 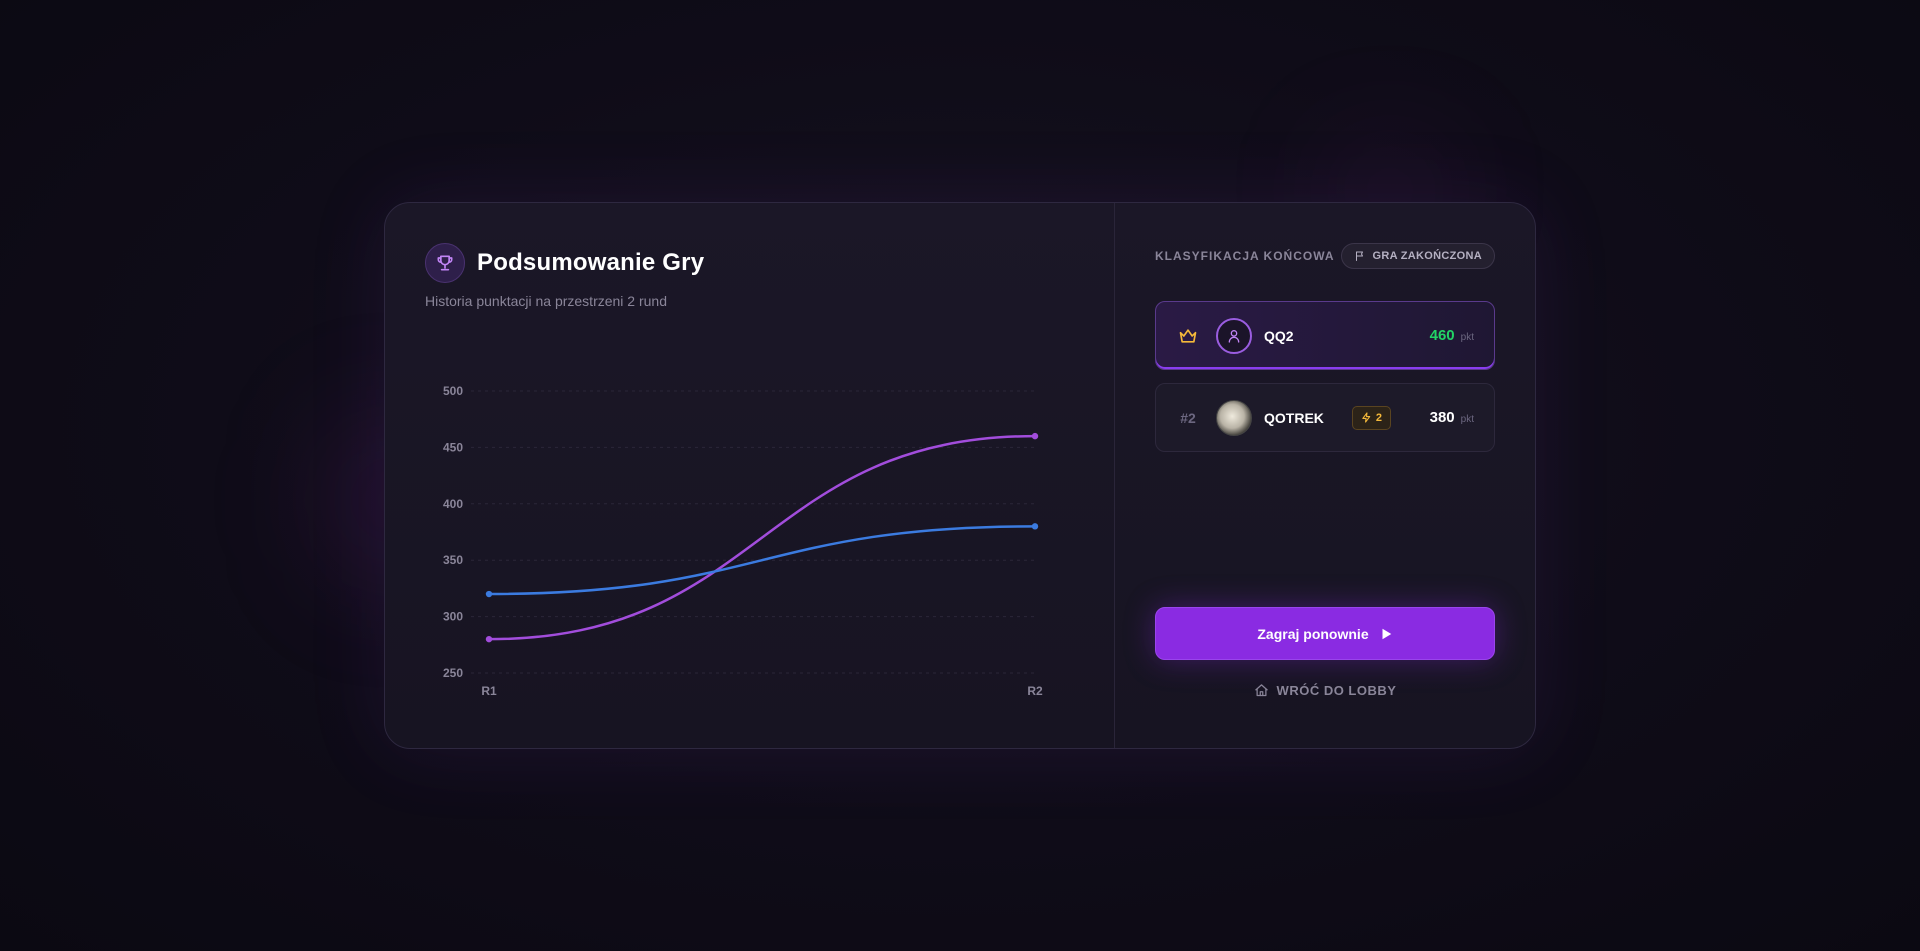 I want to click on y-tick-label: 450, so click(x=453, y=447).